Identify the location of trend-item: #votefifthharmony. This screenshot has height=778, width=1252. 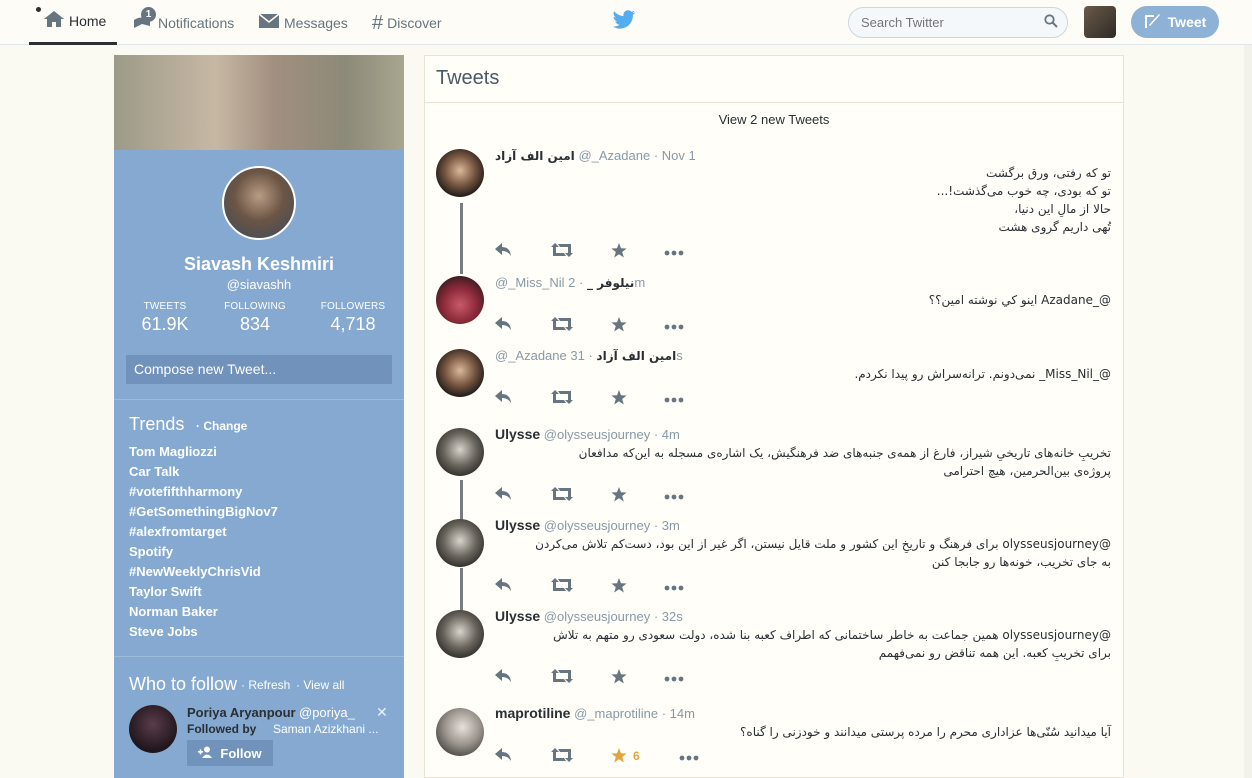
(185, 491).